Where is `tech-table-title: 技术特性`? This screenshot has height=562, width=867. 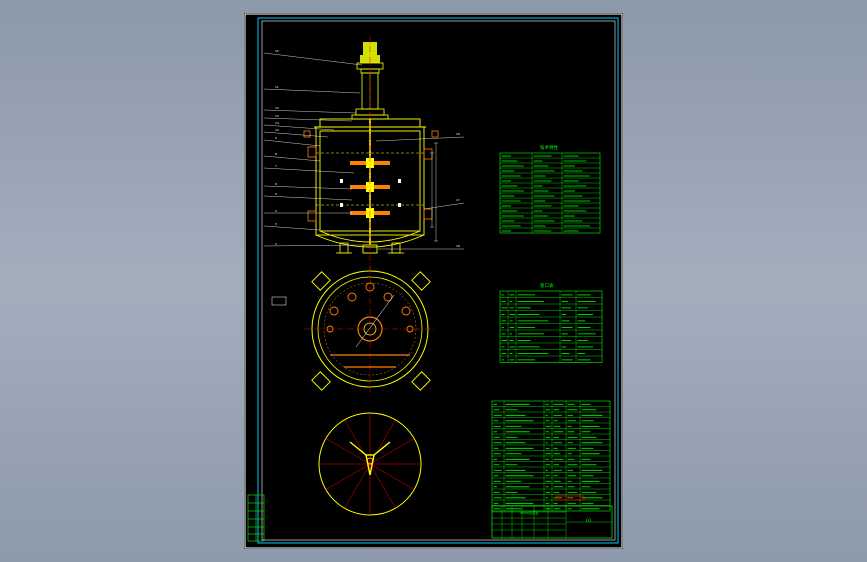
tech-table-title: 技术特性 is located at coordinates (549, 147).